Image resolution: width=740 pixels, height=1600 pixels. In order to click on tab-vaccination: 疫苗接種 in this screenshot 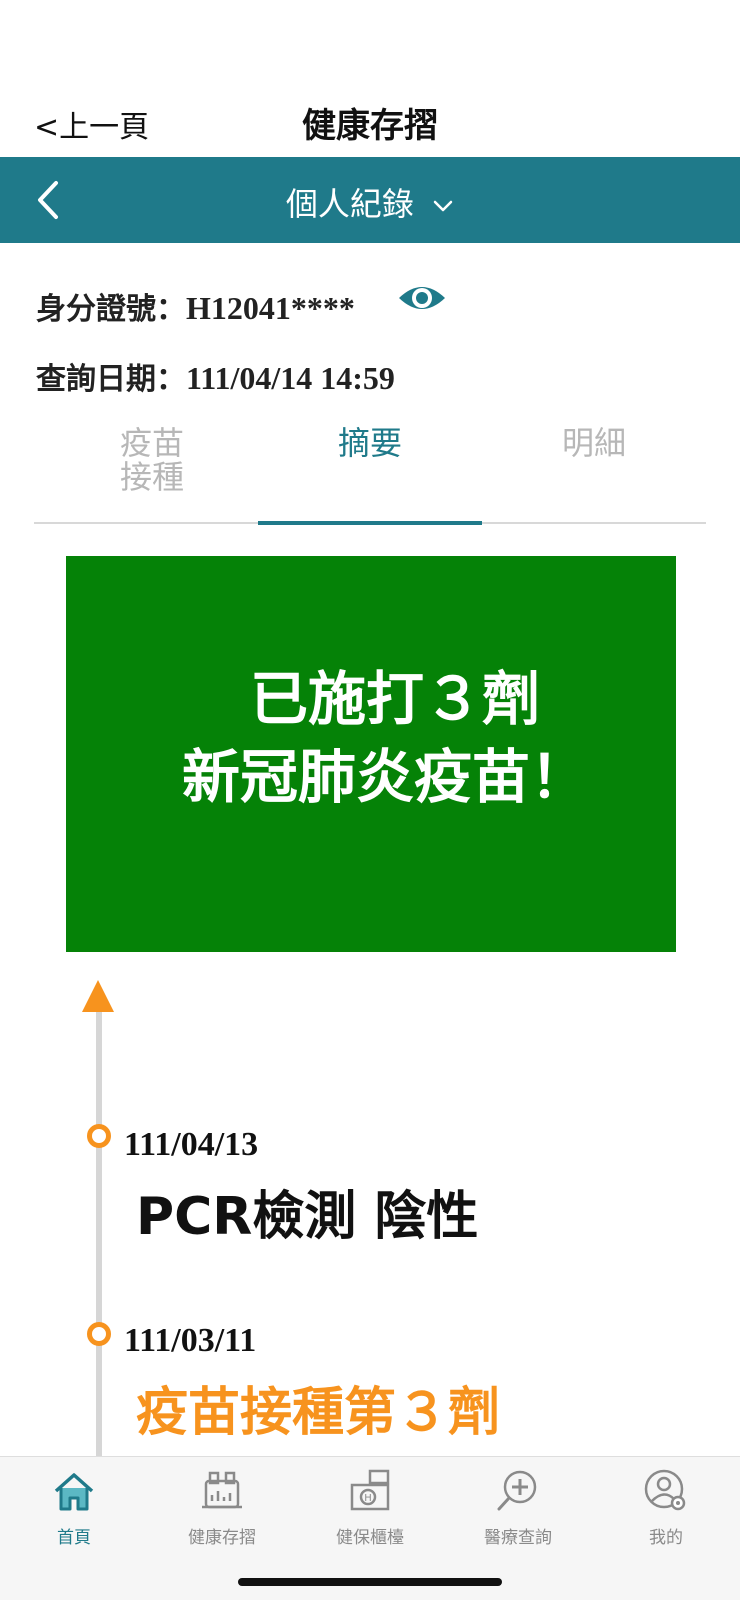, I will do `click(146, 471)`.